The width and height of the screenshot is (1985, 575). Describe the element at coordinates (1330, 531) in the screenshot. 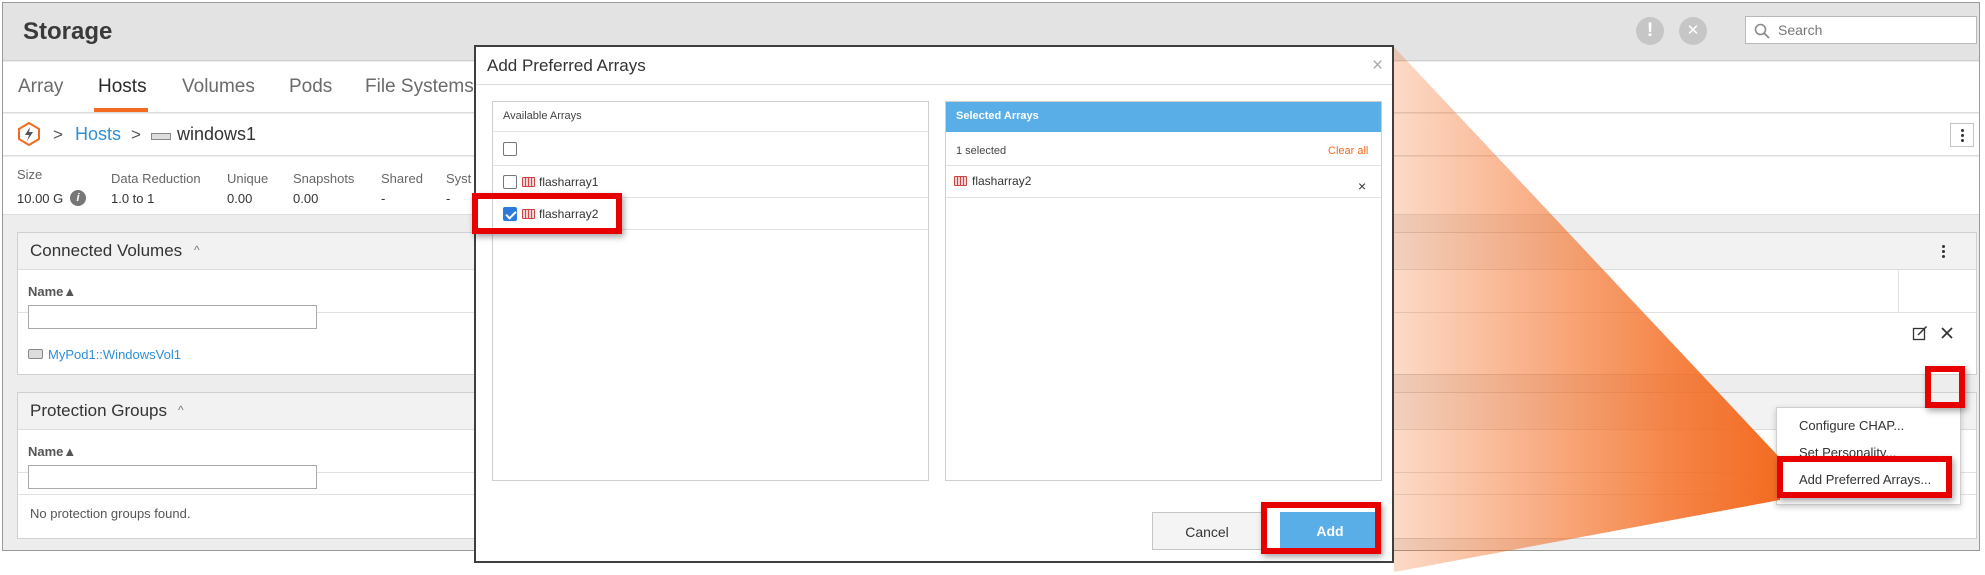

I see `add-button: Add` at that location.